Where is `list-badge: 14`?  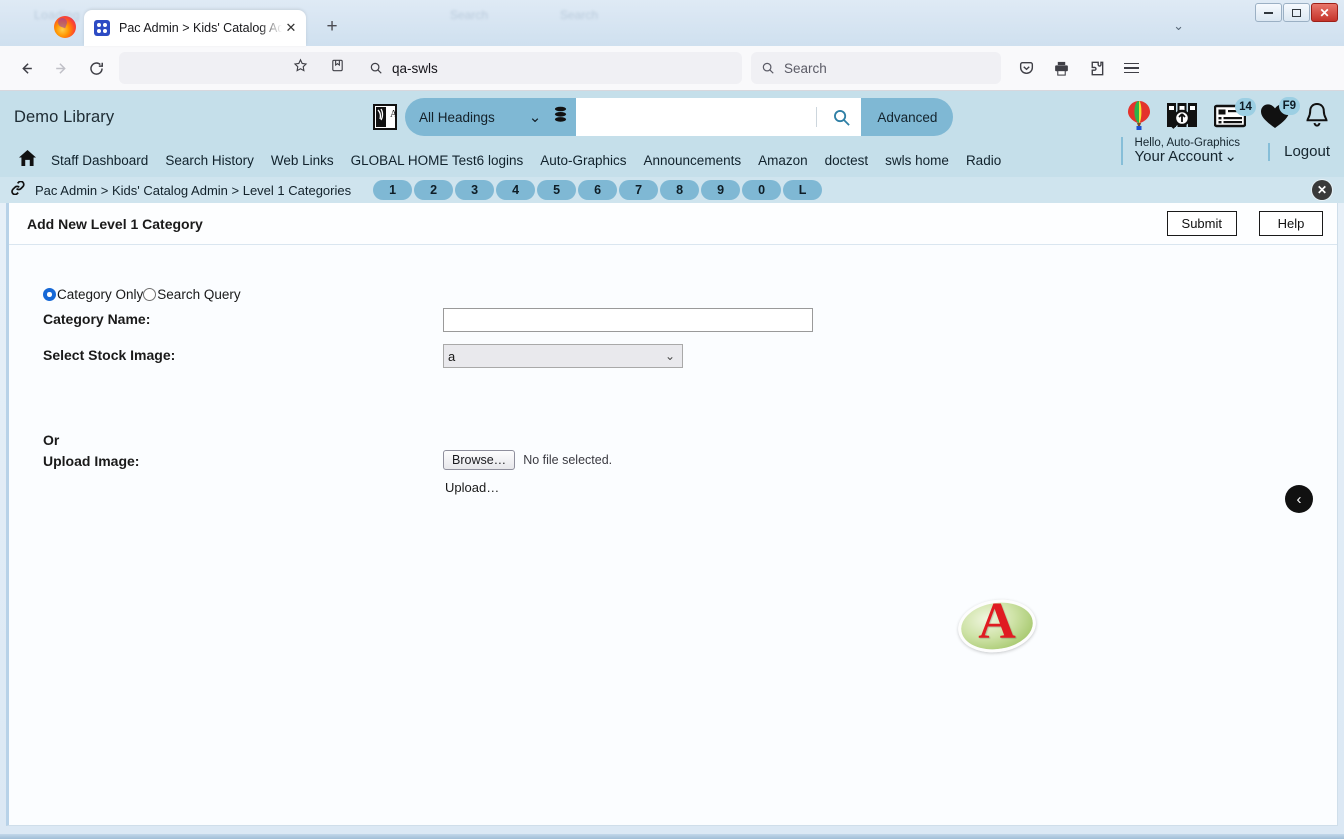
list-badge: 14 is located at coordinates (1245, 106).